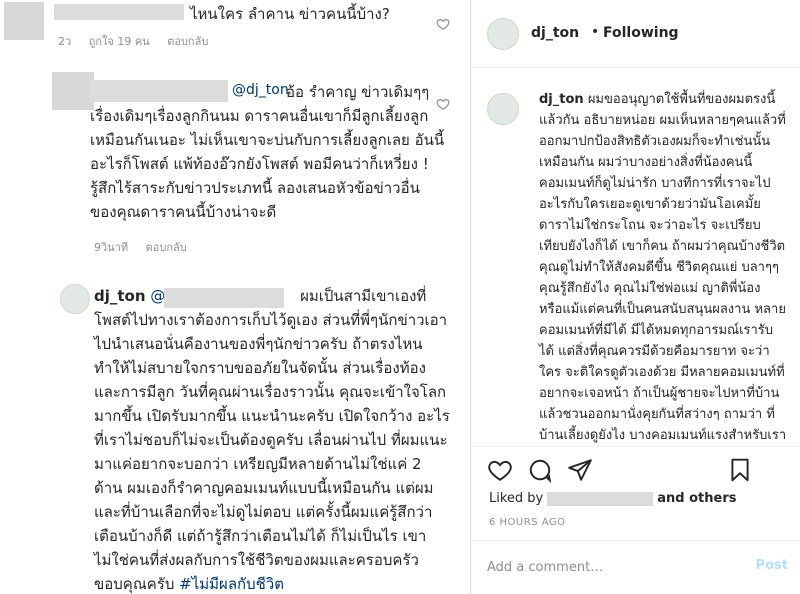 This screenshot has width=800, height=594. Describe the element at coordinates (119, 41) in the screenshot. I see `comment-likes: ถูกใจ 19 คน` at that location.